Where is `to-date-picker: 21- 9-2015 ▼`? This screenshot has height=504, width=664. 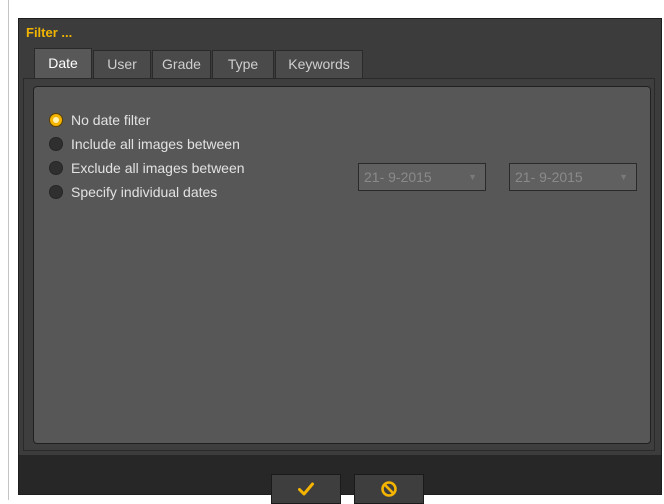 to-date-picker: 21- 9-2015 ▼ is located at coordinates (573, 177).